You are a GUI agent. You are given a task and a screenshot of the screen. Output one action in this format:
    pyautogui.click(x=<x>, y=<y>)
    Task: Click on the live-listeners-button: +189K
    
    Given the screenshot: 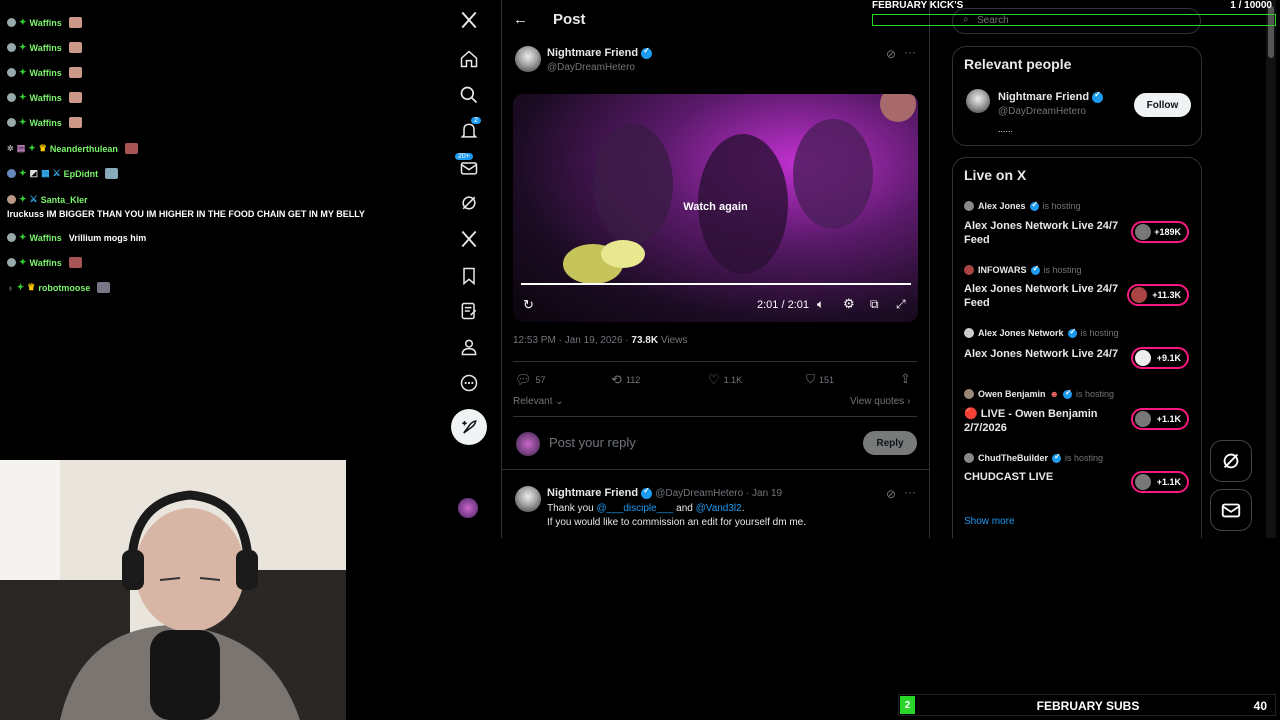 What is the action you would take?
    pyautogui.click(x=1160, y=232)
    